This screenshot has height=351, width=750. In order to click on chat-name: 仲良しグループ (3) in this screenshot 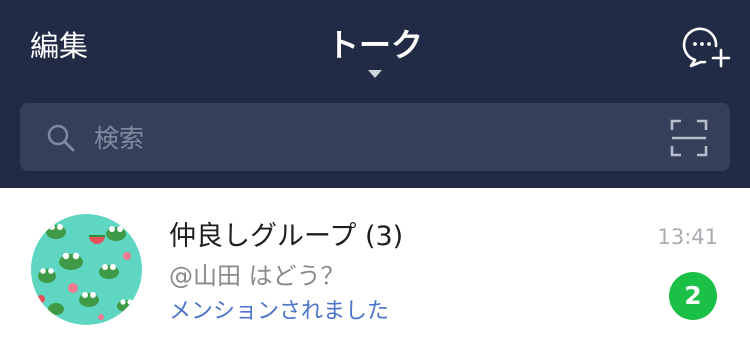, I will do `click(286, 236)`.